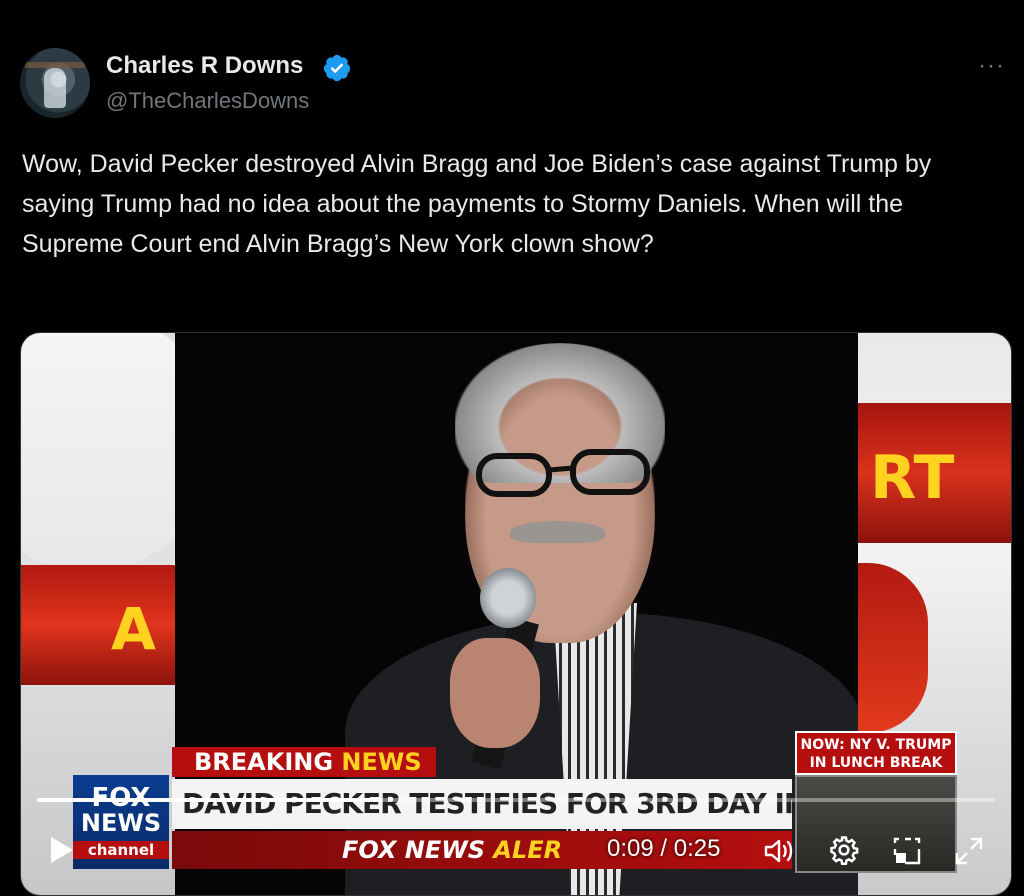 The height and width of the screenshot is (896, 1024). What do you see at coordinates (516, 800) in the screenshot?
I see `video-progress-bar` at bounding box center [516, 800].